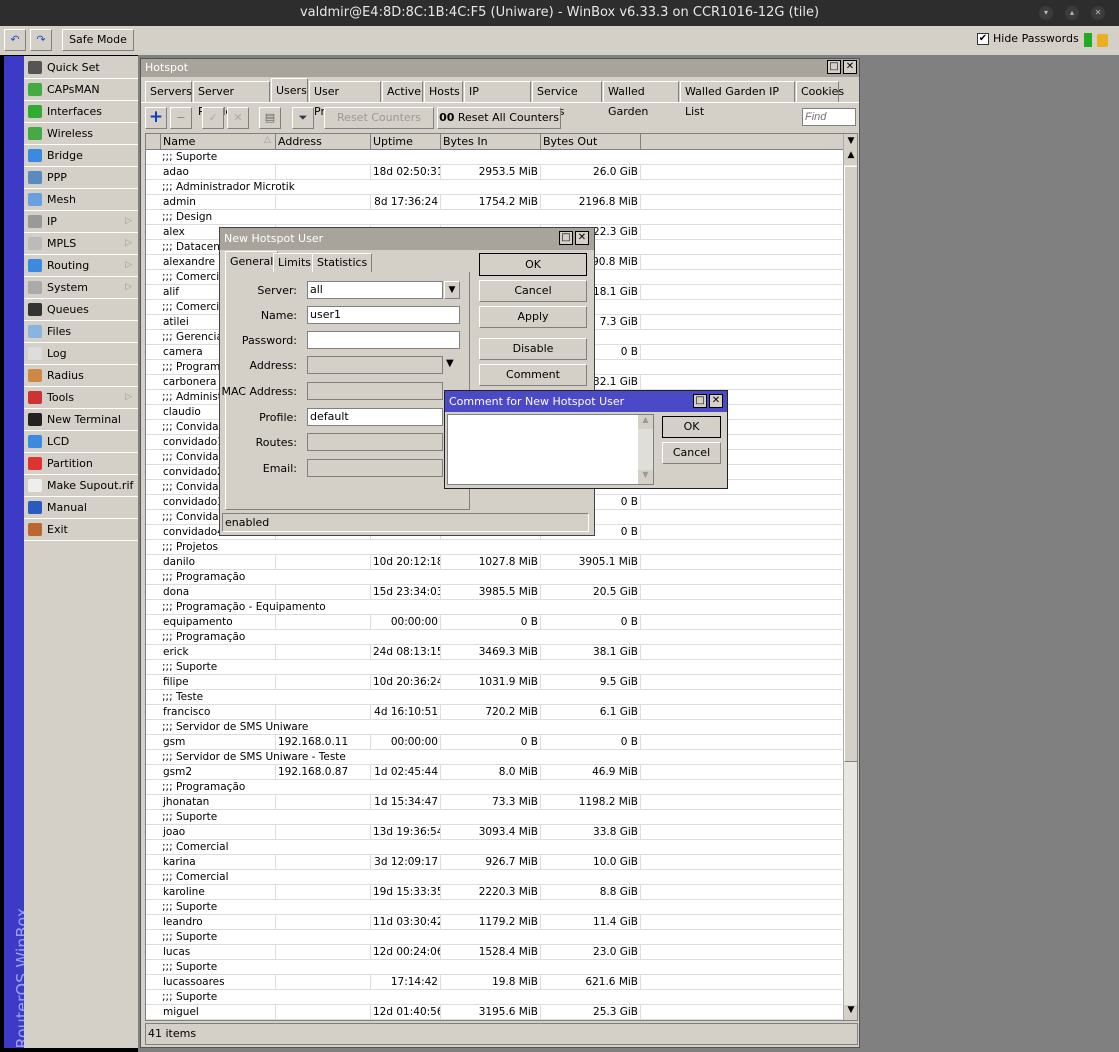 This screenshot has height=1052, width=1119. Describe the element at coordinates (494, 217) in the screenshot. I see `comment-row: ;;; Design` at that location.